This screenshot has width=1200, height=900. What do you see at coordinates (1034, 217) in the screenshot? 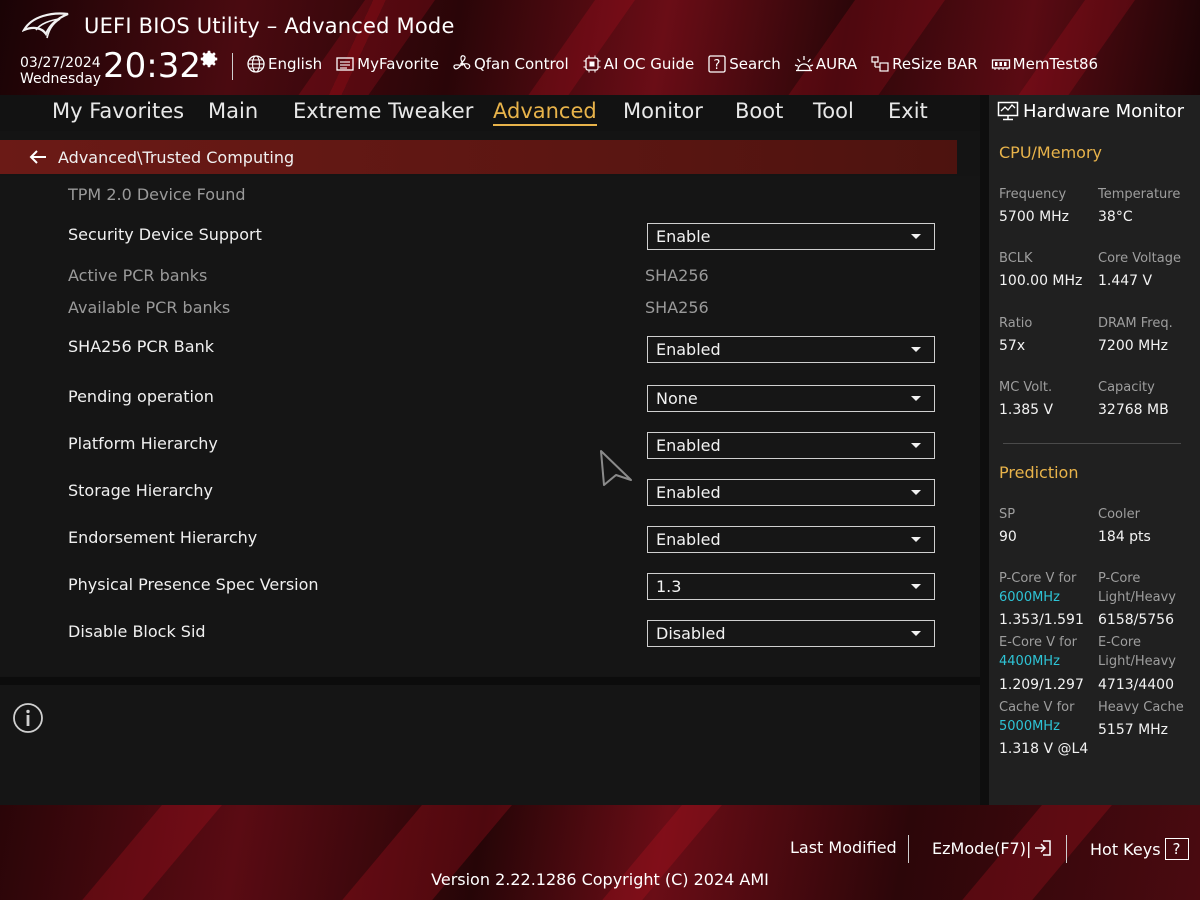
I see `frequency-value: 5700 MHz` at bounding box center [1034, 217].